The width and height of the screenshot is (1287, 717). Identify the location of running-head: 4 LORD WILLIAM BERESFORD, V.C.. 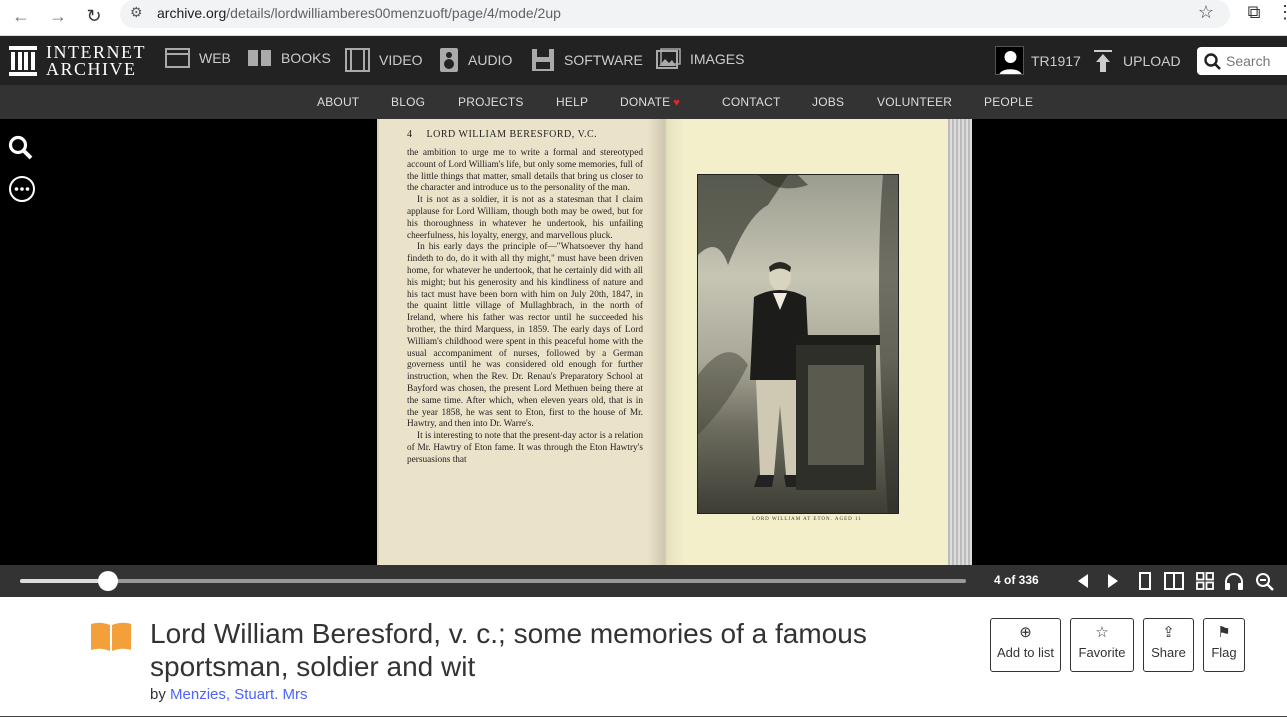
(502, 134).